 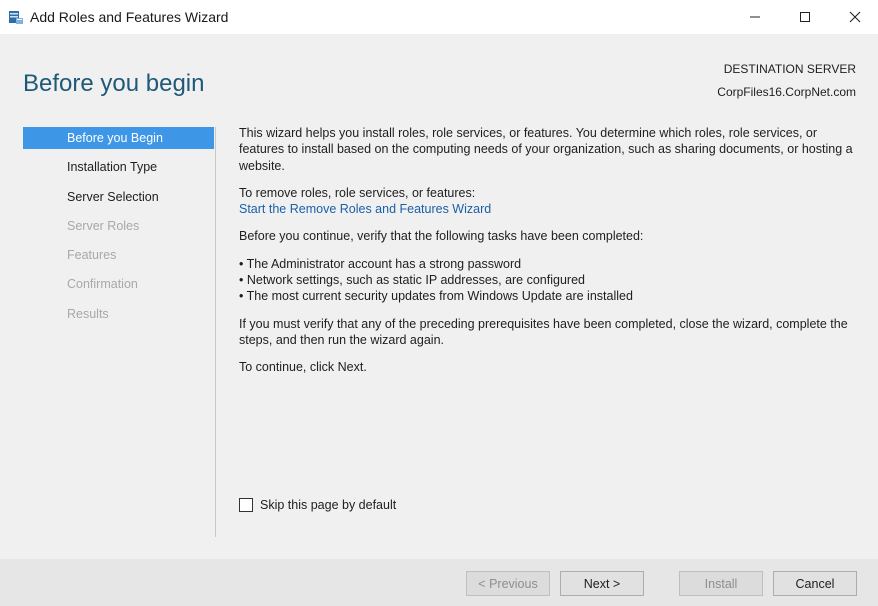 What do you see at coordinates (215, 332) in the screenshot?
I see `nav-divider` at bounding box center [215, 332].